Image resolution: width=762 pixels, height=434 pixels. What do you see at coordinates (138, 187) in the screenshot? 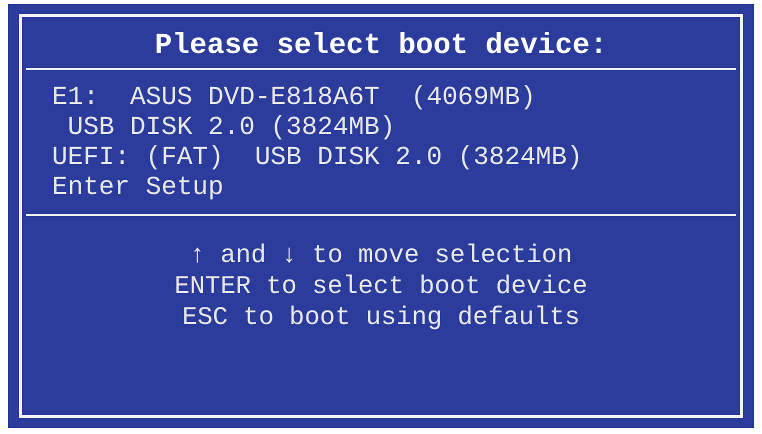
I see `boot-option: Enter Setup` at bounding box center [138, 187].